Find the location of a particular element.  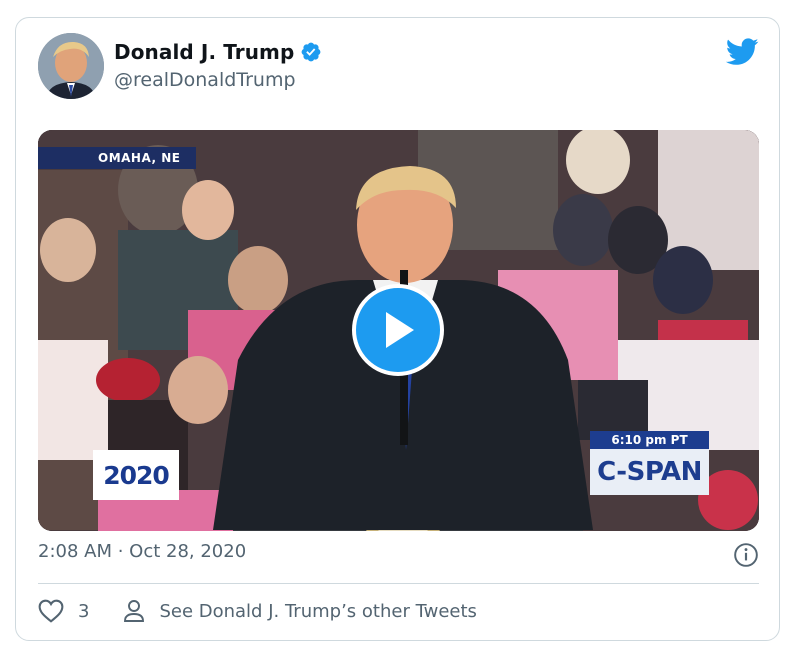

info-icon is located at coordinates (746, 555).